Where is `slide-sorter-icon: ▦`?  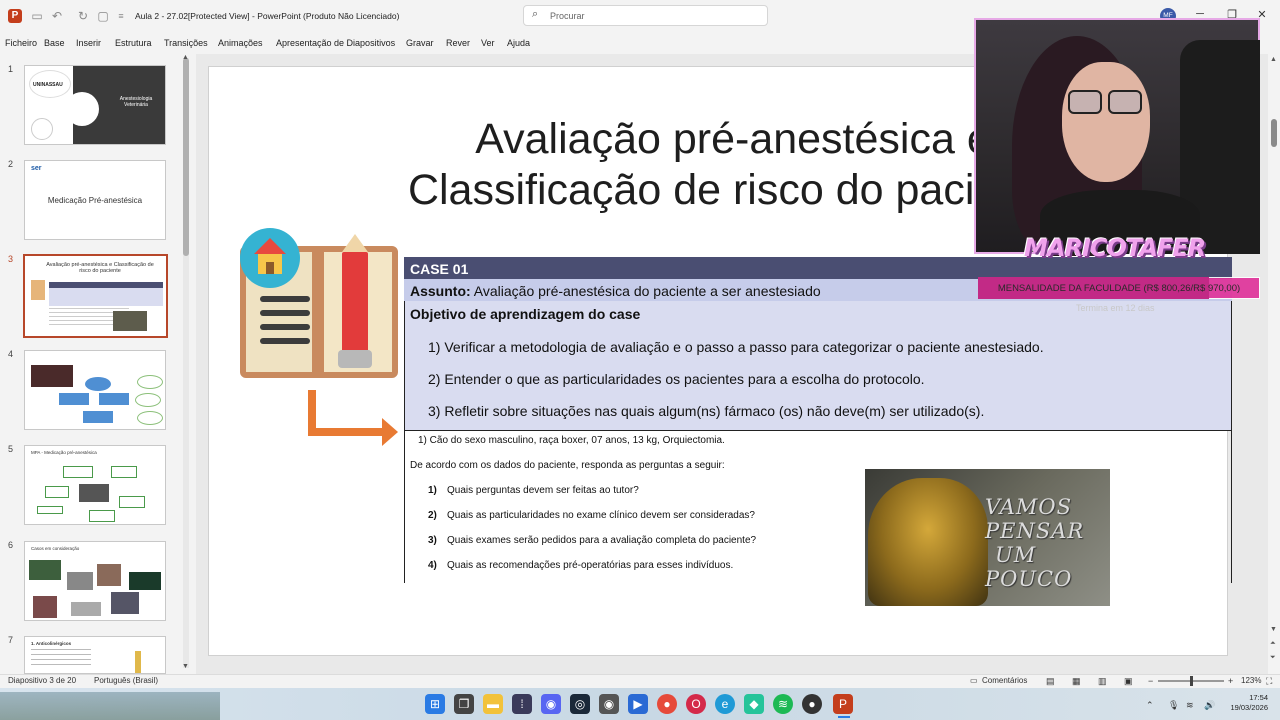 slide-sorter-icon: ▦ is located at coordinates (1076, 681).